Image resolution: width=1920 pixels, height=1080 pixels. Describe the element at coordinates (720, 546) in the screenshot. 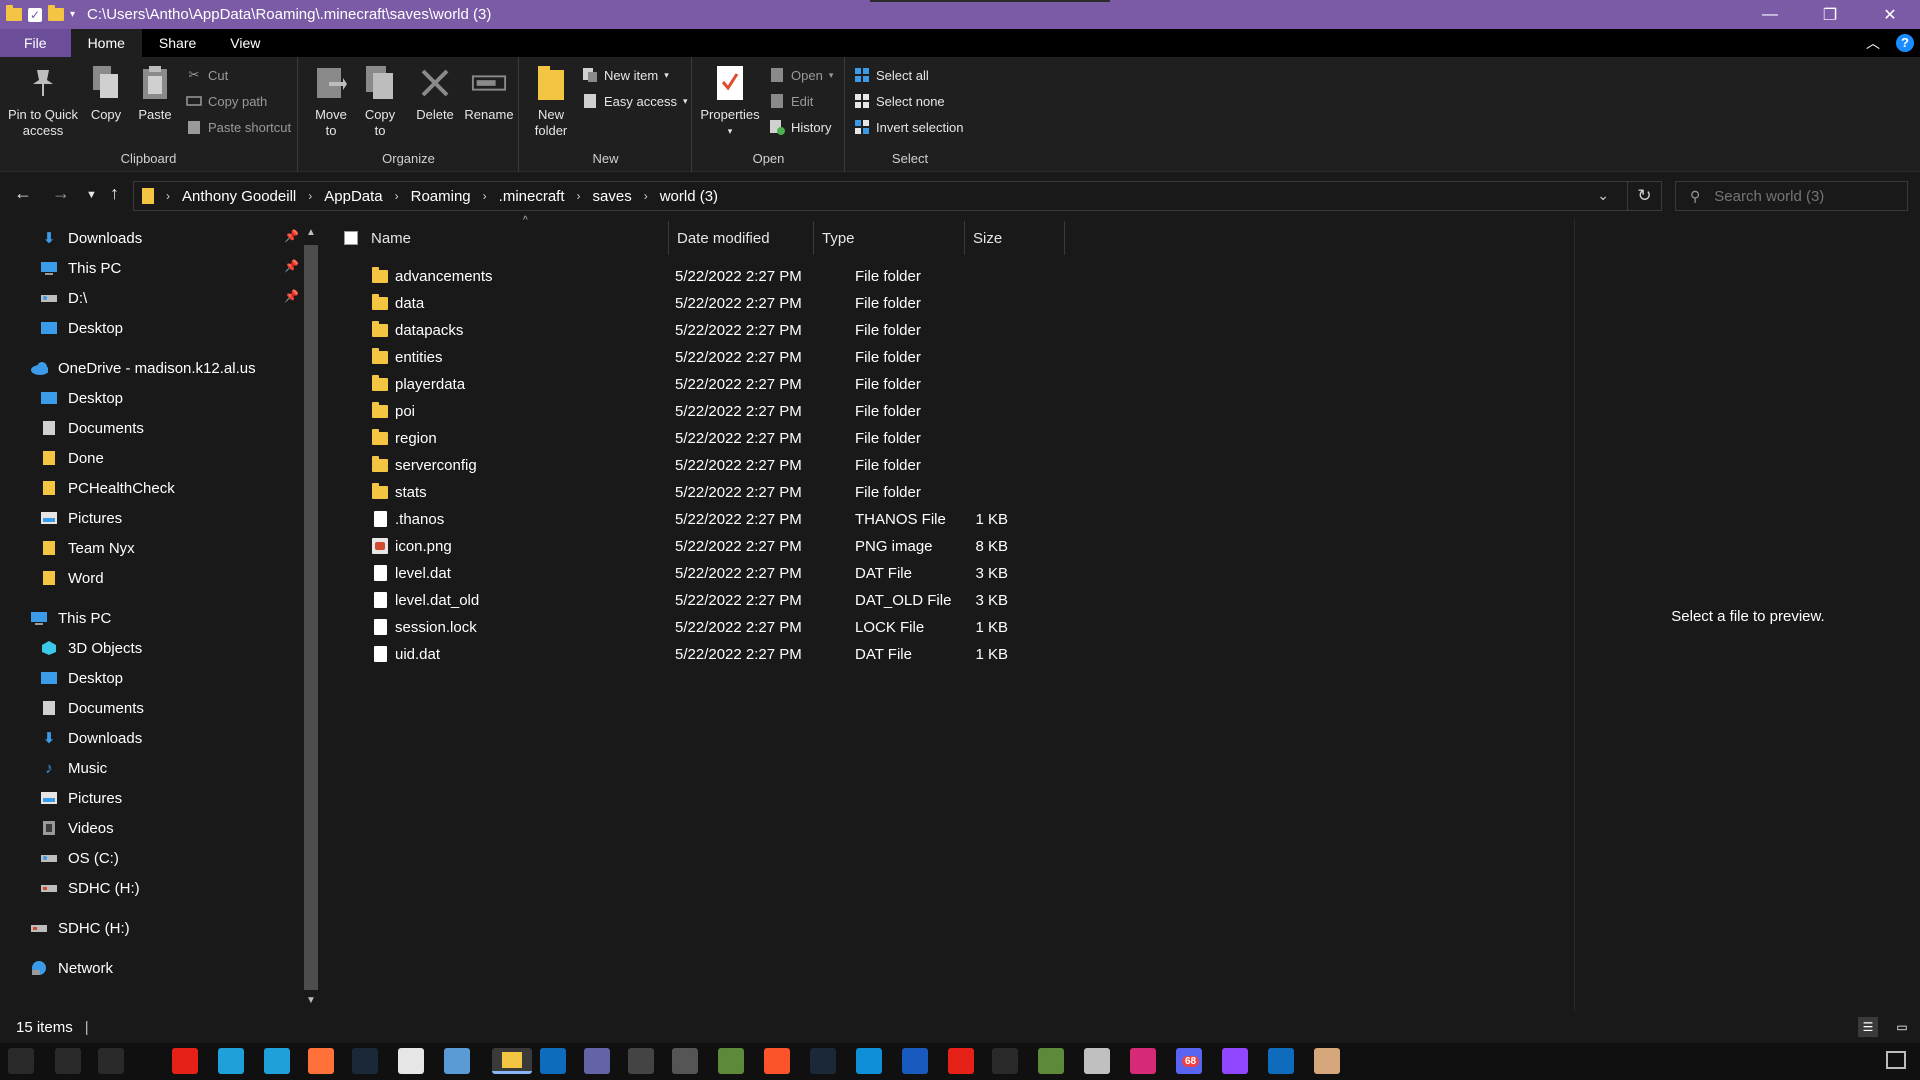

I see `table-row: icon.png 5/22/2022 2:27 PM PNG image 8 KB` at that location.